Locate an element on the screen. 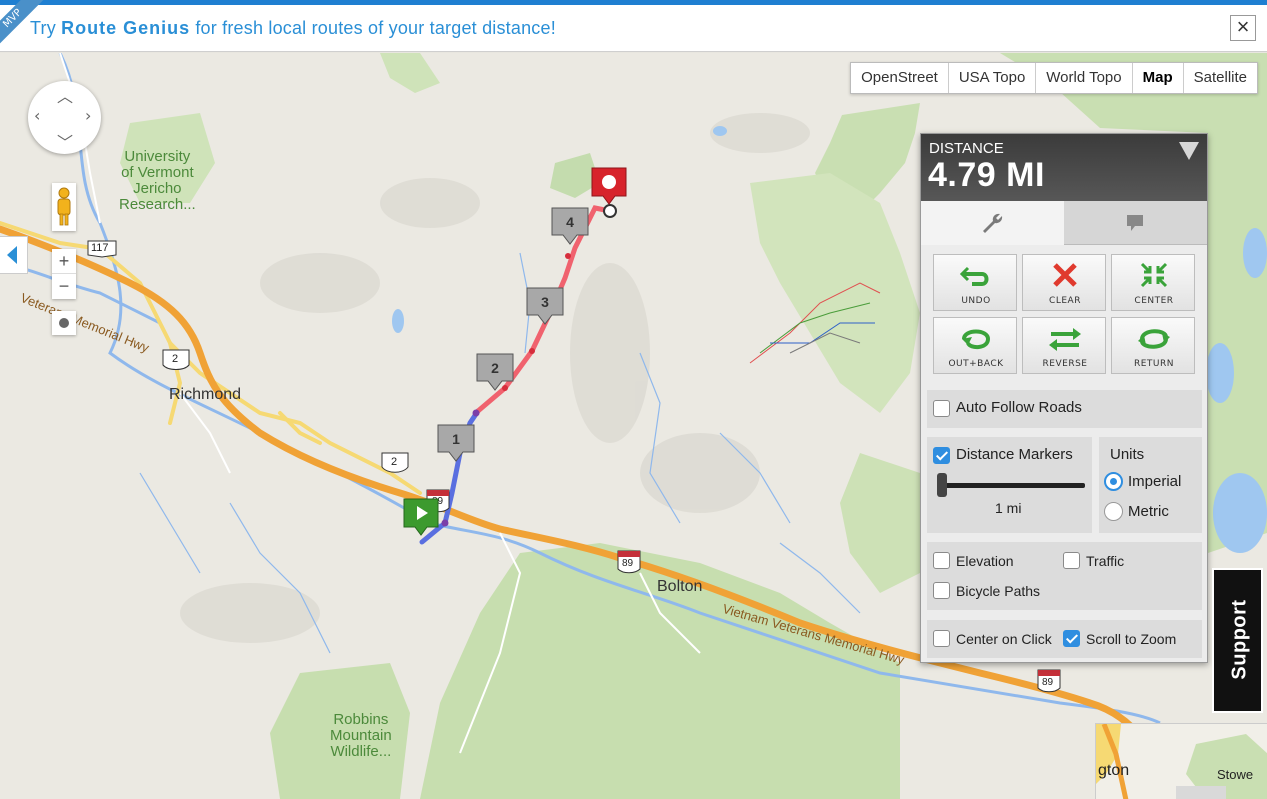 This screenshot has height=799, width=1267. locate-dot-icon is located at coordinates (64, 323).